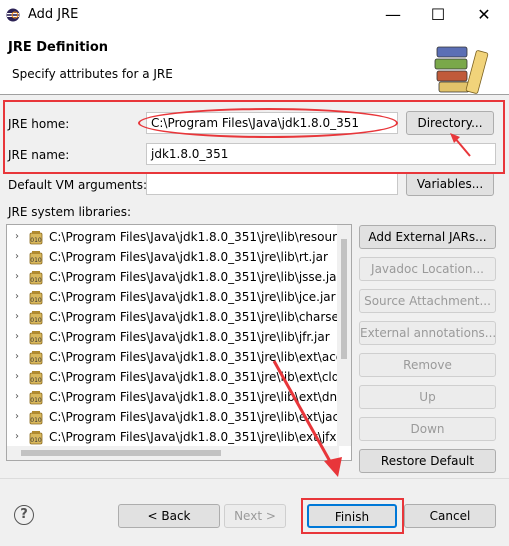 The width and height of the screenshot is (509, 546). I want to click on help-icon: ?, so click(24, 515).